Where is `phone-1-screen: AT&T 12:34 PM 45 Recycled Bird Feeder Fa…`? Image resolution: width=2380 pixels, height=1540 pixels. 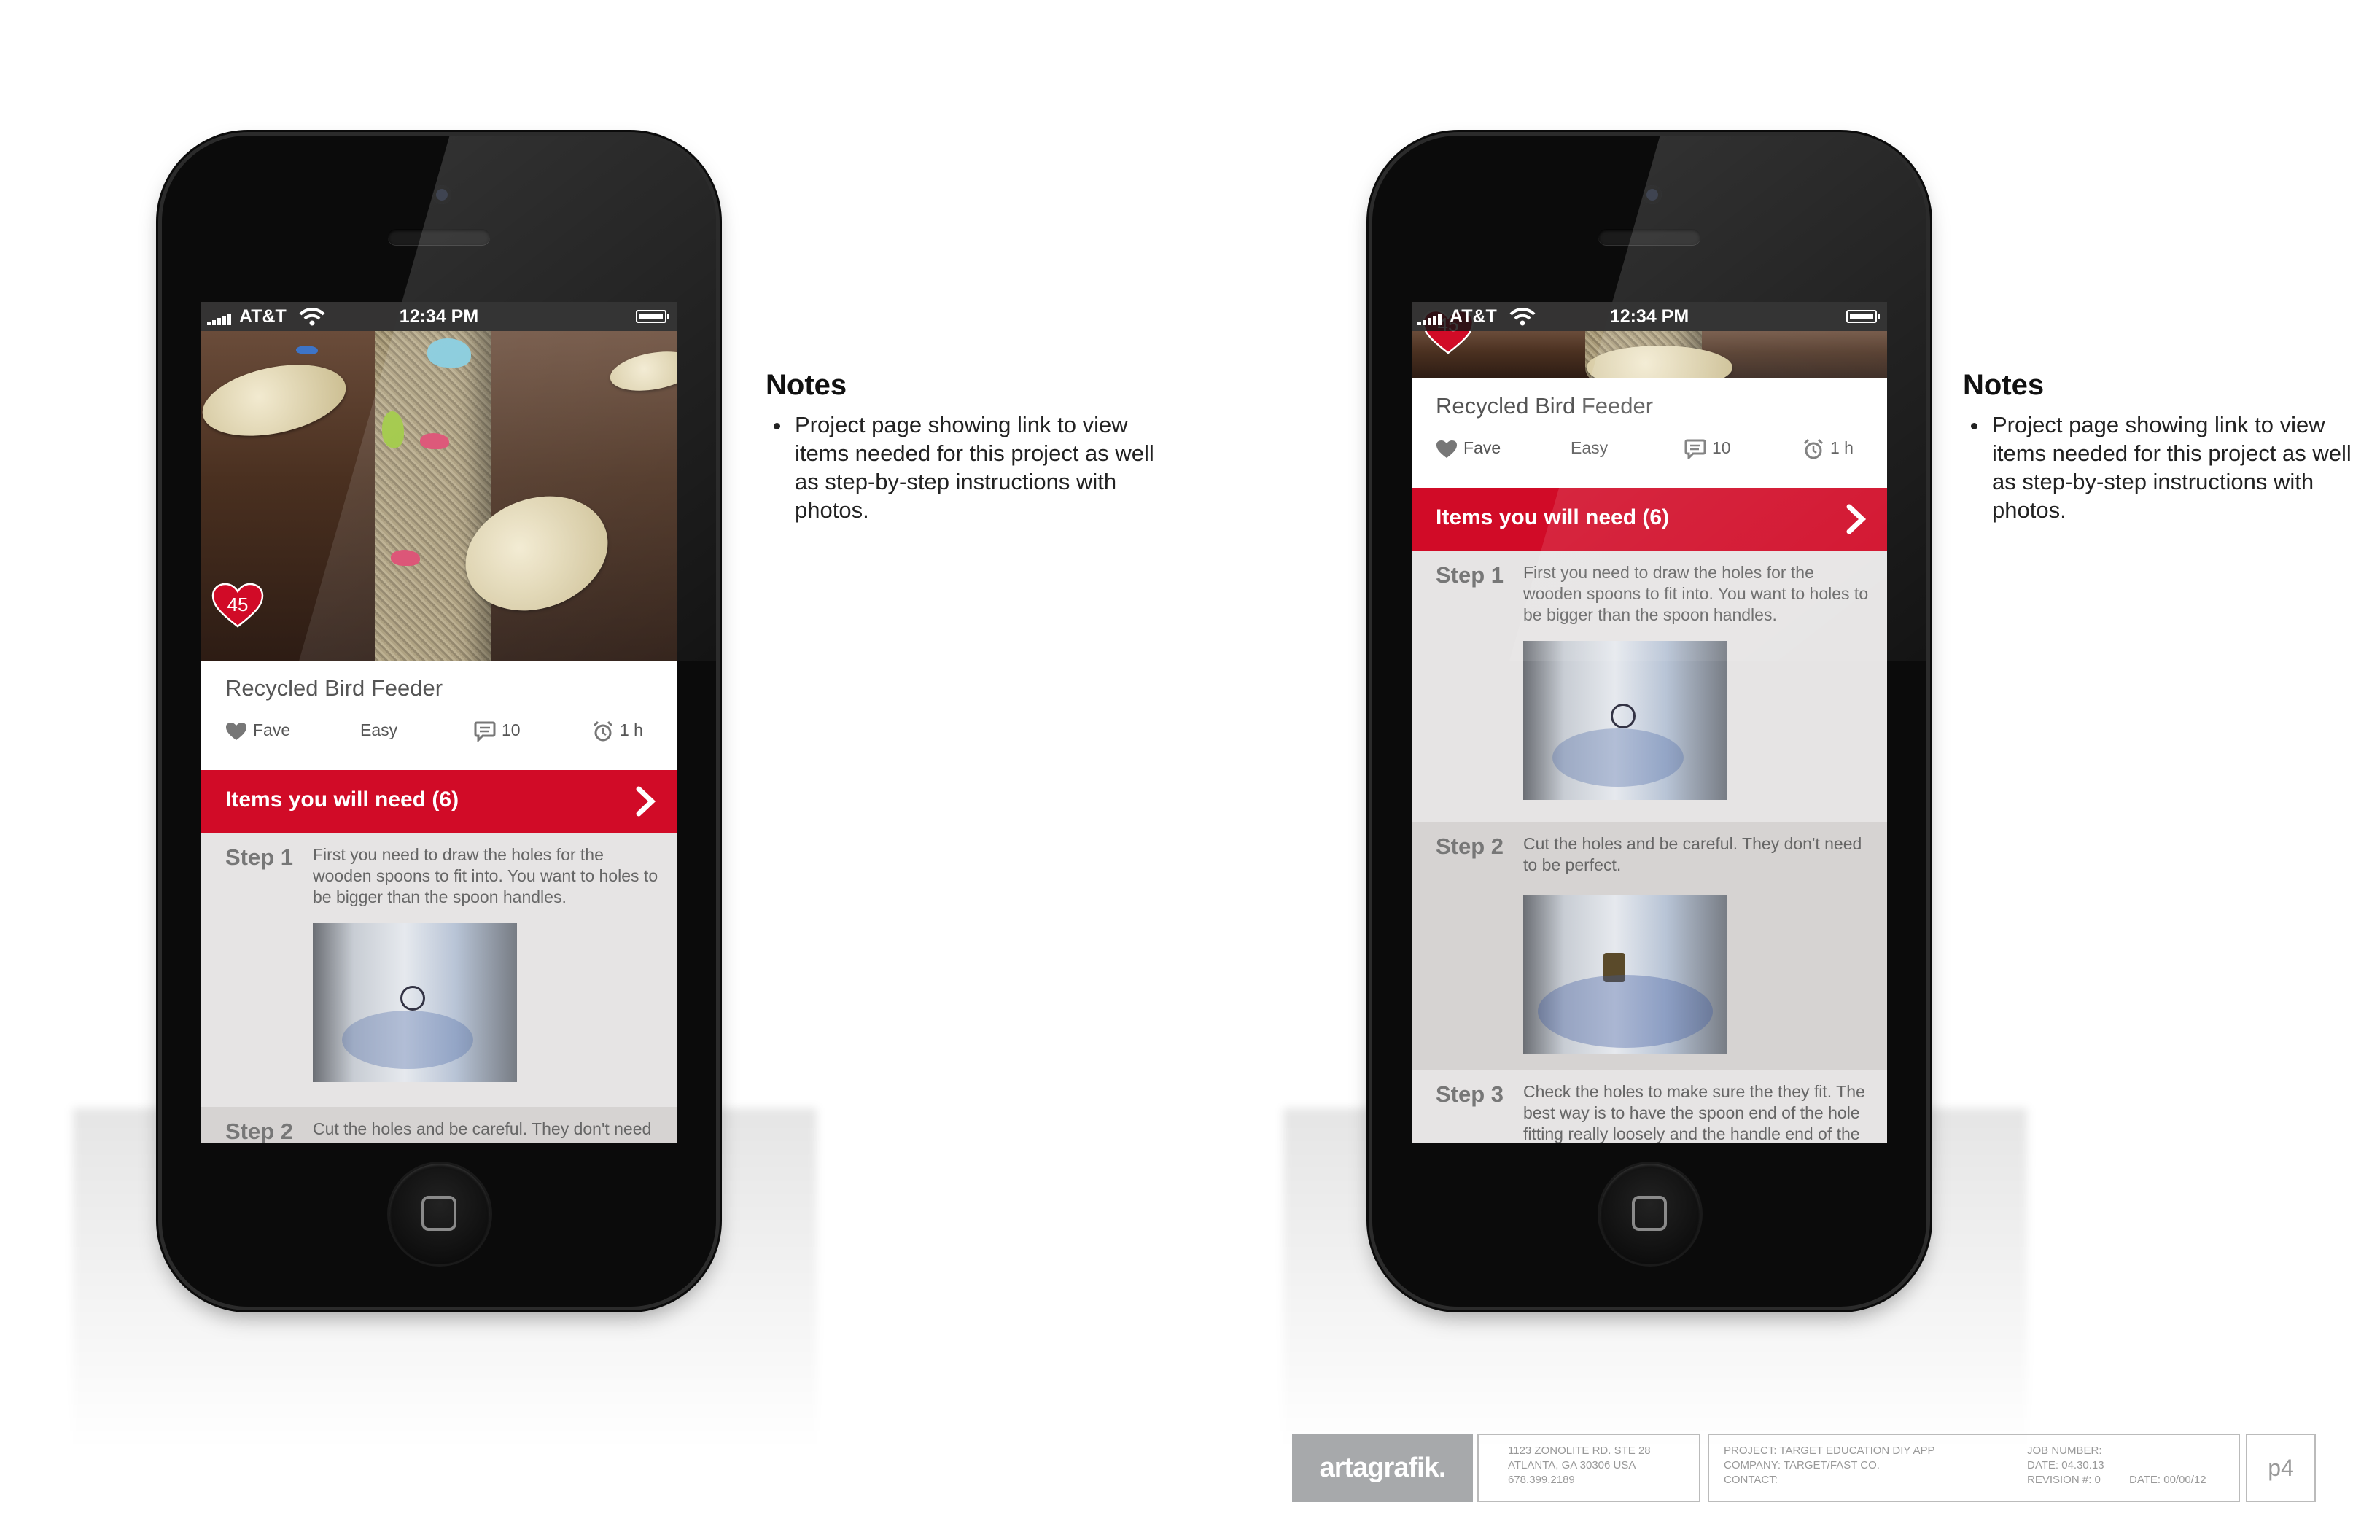
phone-1-screen: AT&T 12:34 PM 45 Recycled Bird Feeder Fa… is located at coordinates (439, 722).